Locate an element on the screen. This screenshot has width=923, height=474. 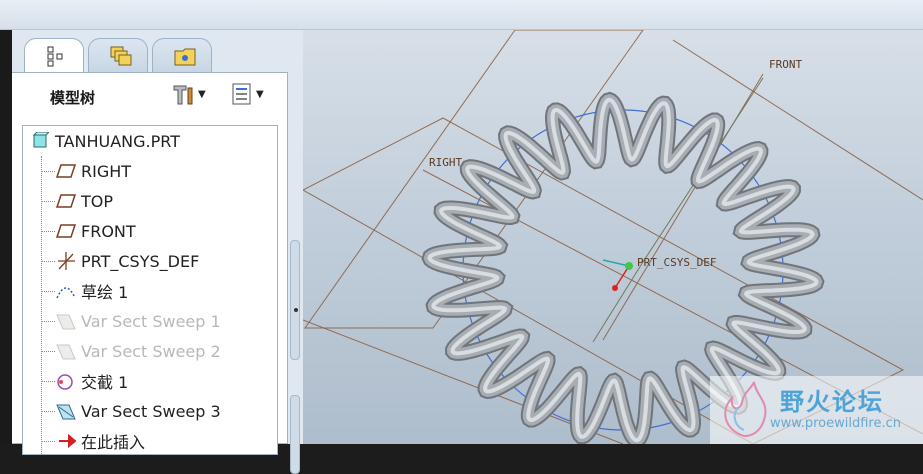
tree-item-sweep-1: Var Sect Sweep 1 is located at coordinates (138, 321).